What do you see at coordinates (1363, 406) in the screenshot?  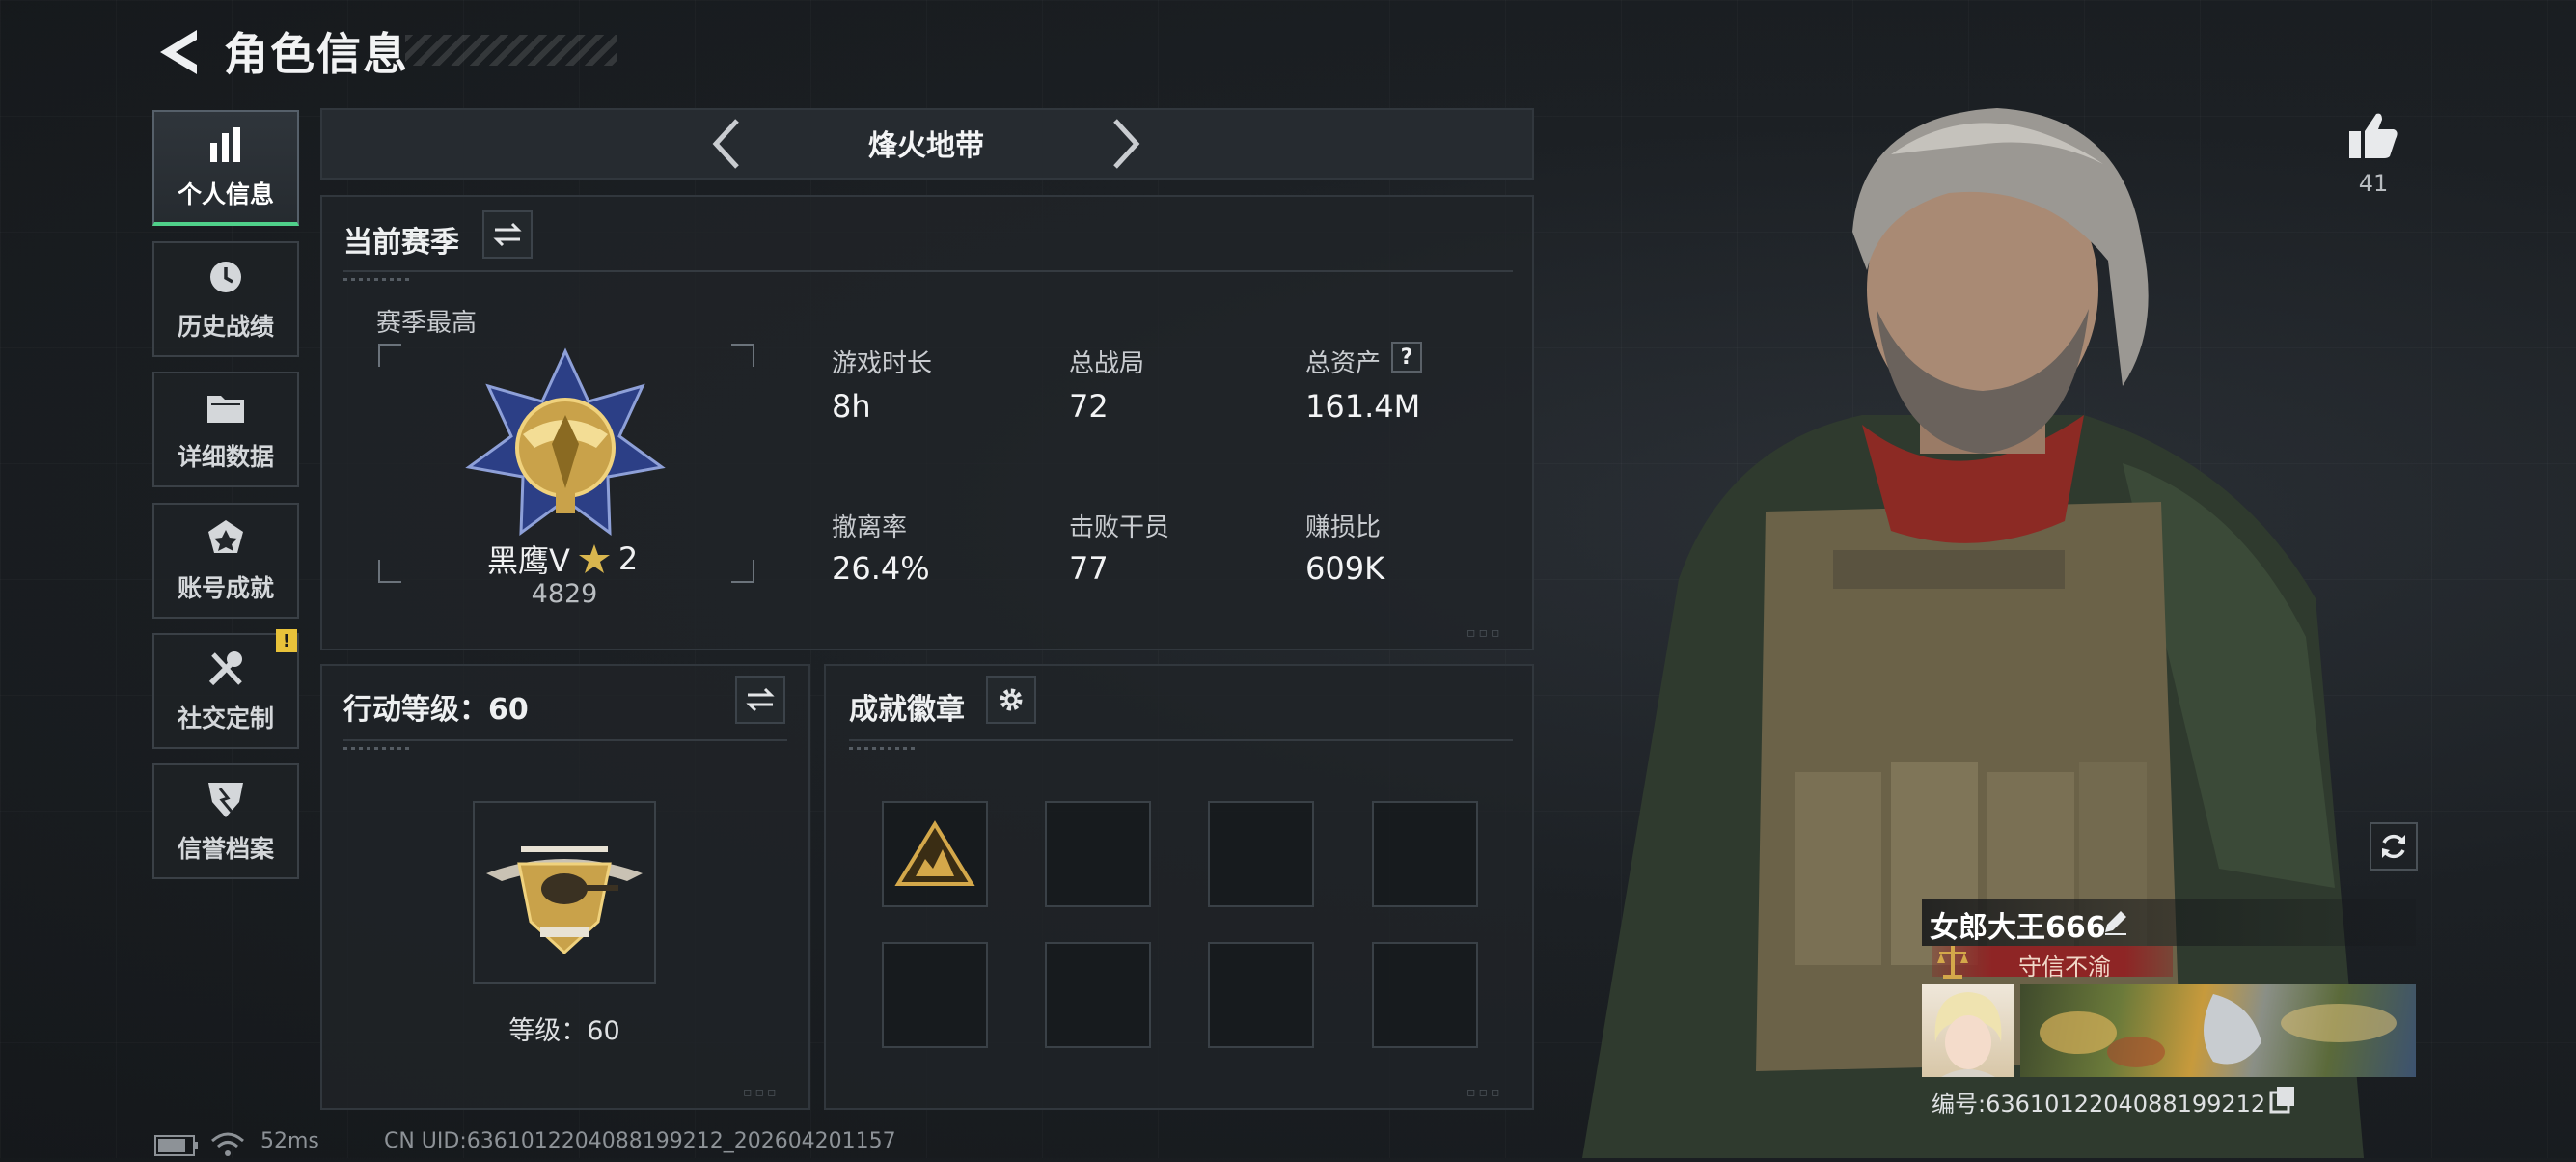 I see `stat-value-total-assets: 161.4M` at bounding box center [1363, 406].